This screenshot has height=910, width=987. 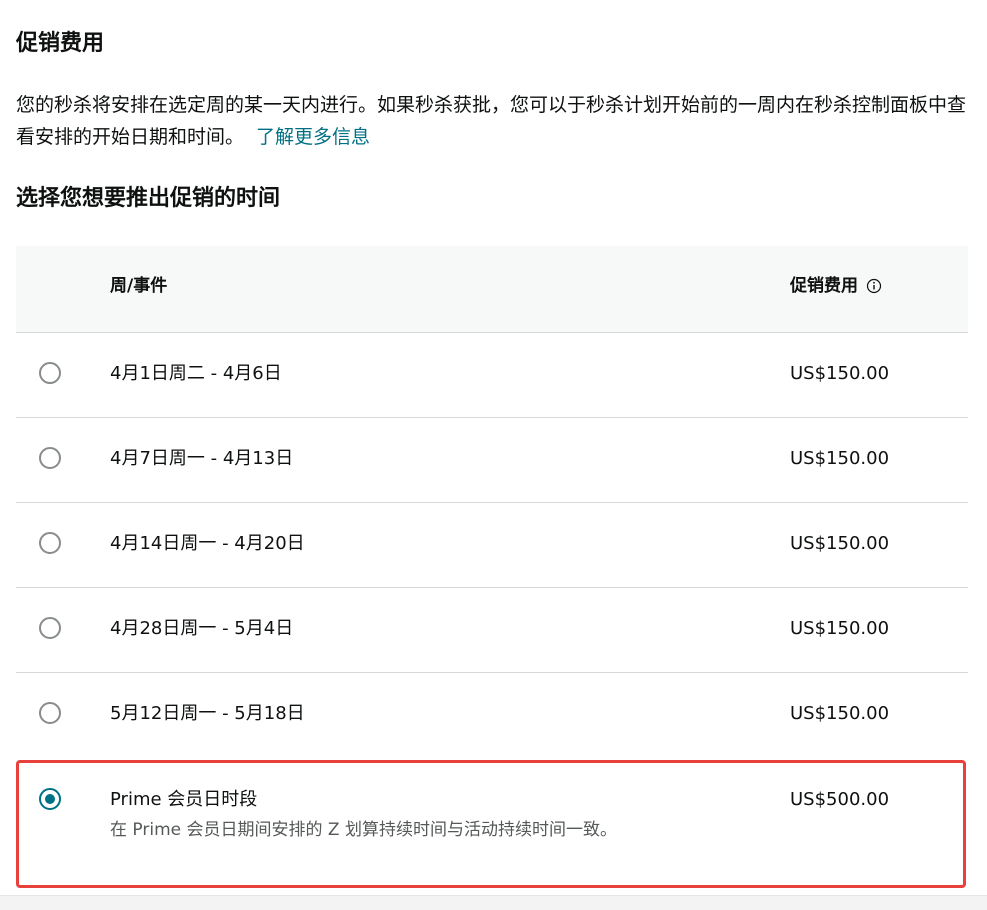 What do you see at coordinates (840, 799) in the screenshot?
I see `prime-row-fee: US$500.00` at bounding box center [840, 799].